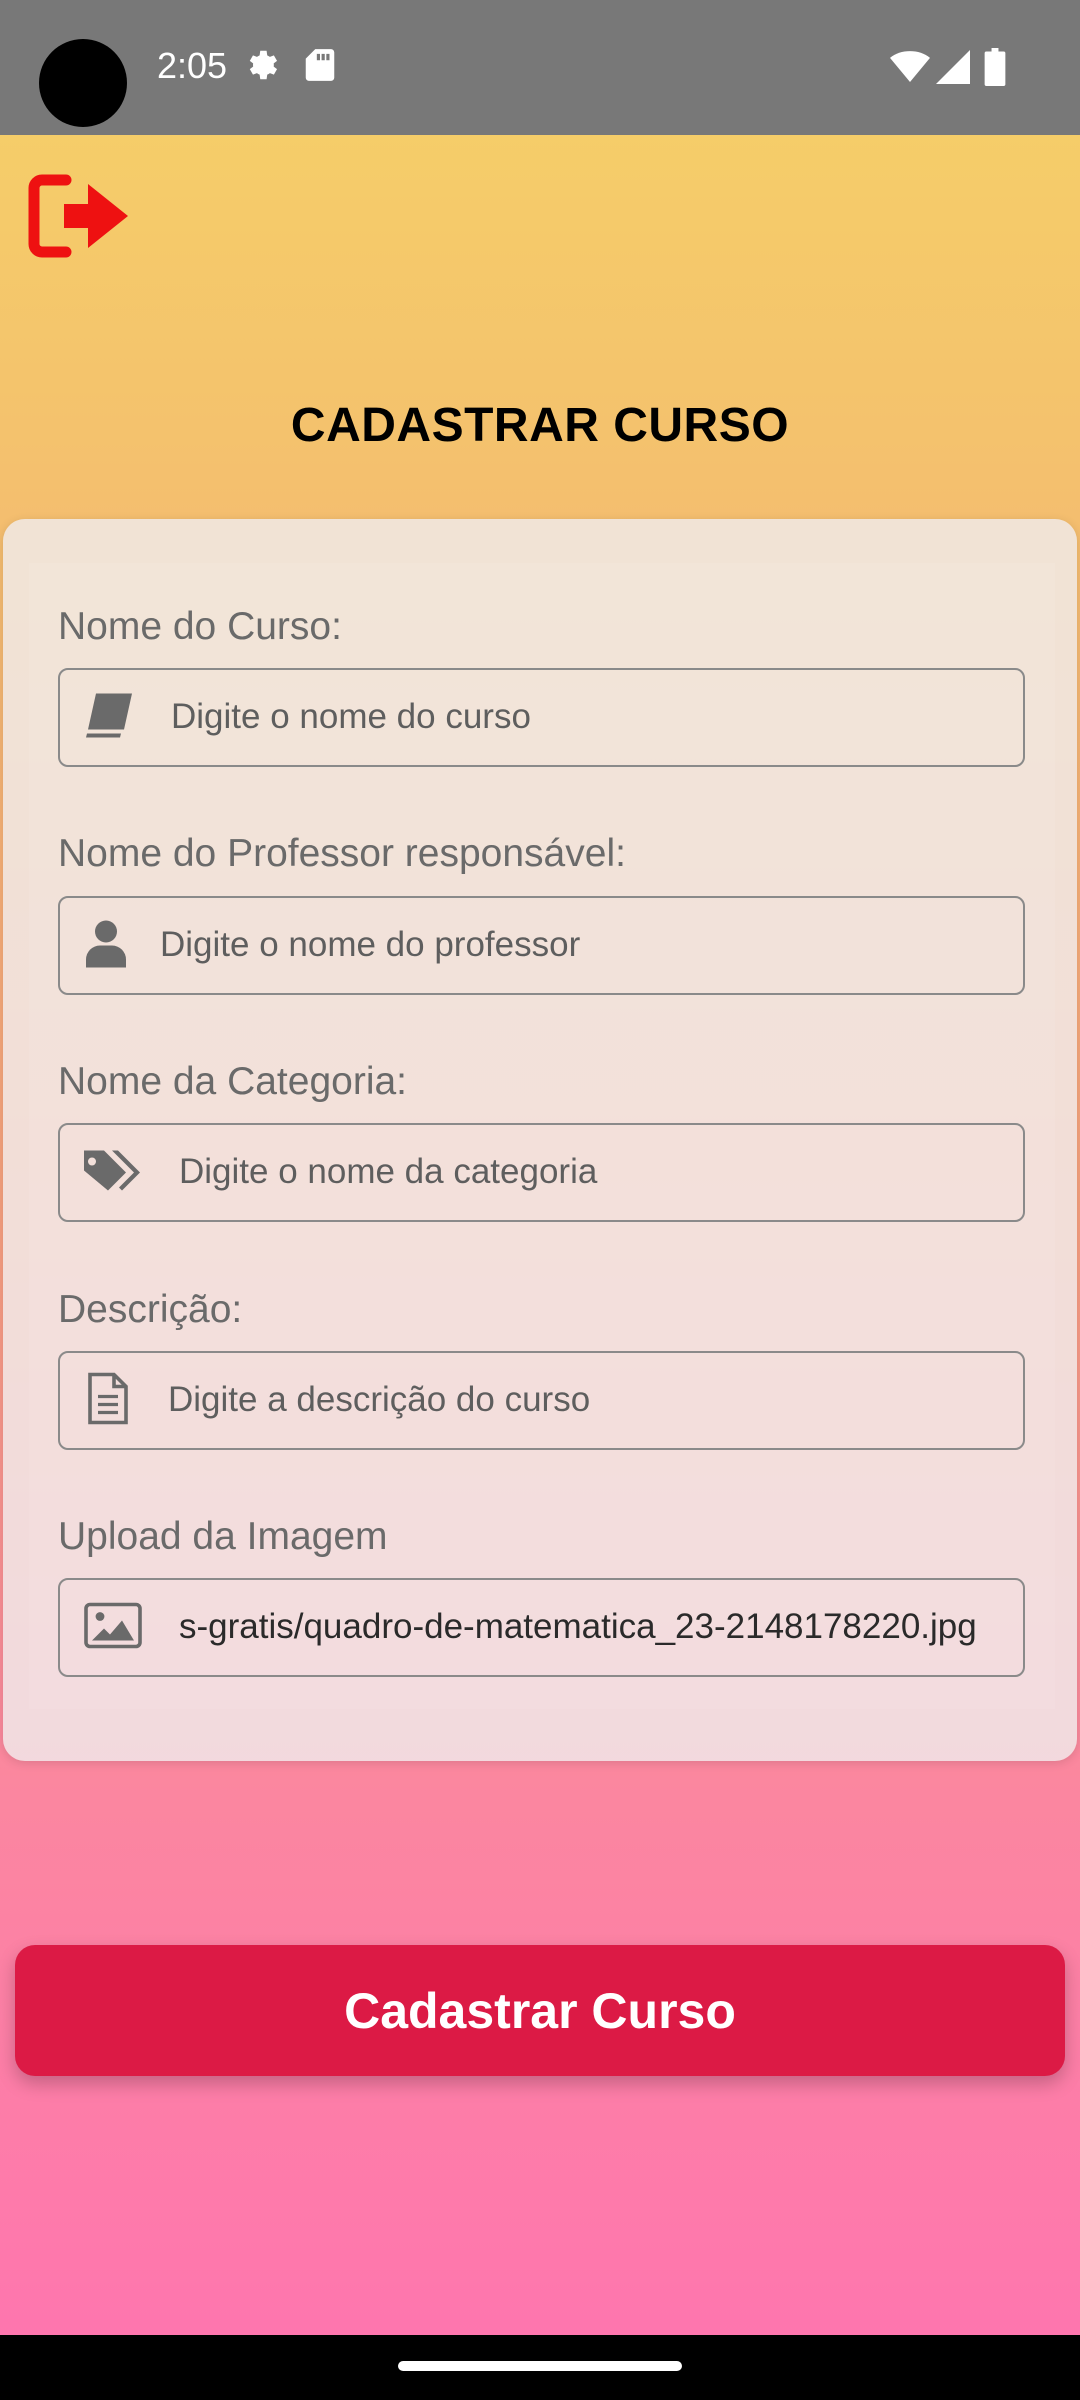 This screenshot has width=1080, height=2400. I want to click on status-time: 2:05, so click(192, 65).